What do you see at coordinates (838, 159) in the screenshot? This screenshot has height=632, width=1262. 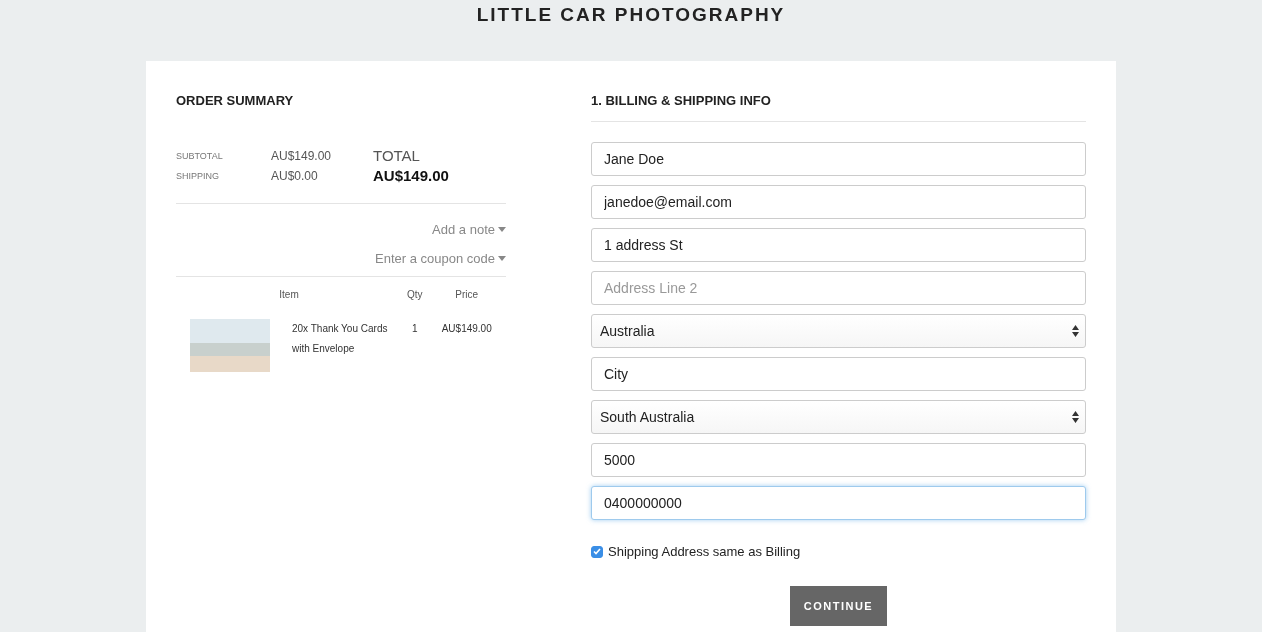 I see `input-field: Jane Doe` at bounding box center [838, 159].